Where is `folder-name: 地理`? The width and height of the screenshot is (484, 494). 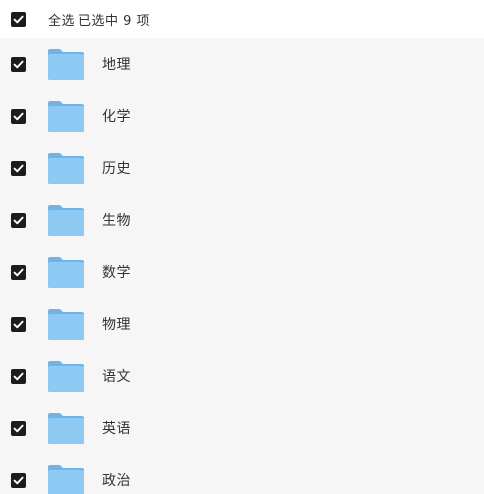
folder-name: 地理 is located at coordinates (116, 65).